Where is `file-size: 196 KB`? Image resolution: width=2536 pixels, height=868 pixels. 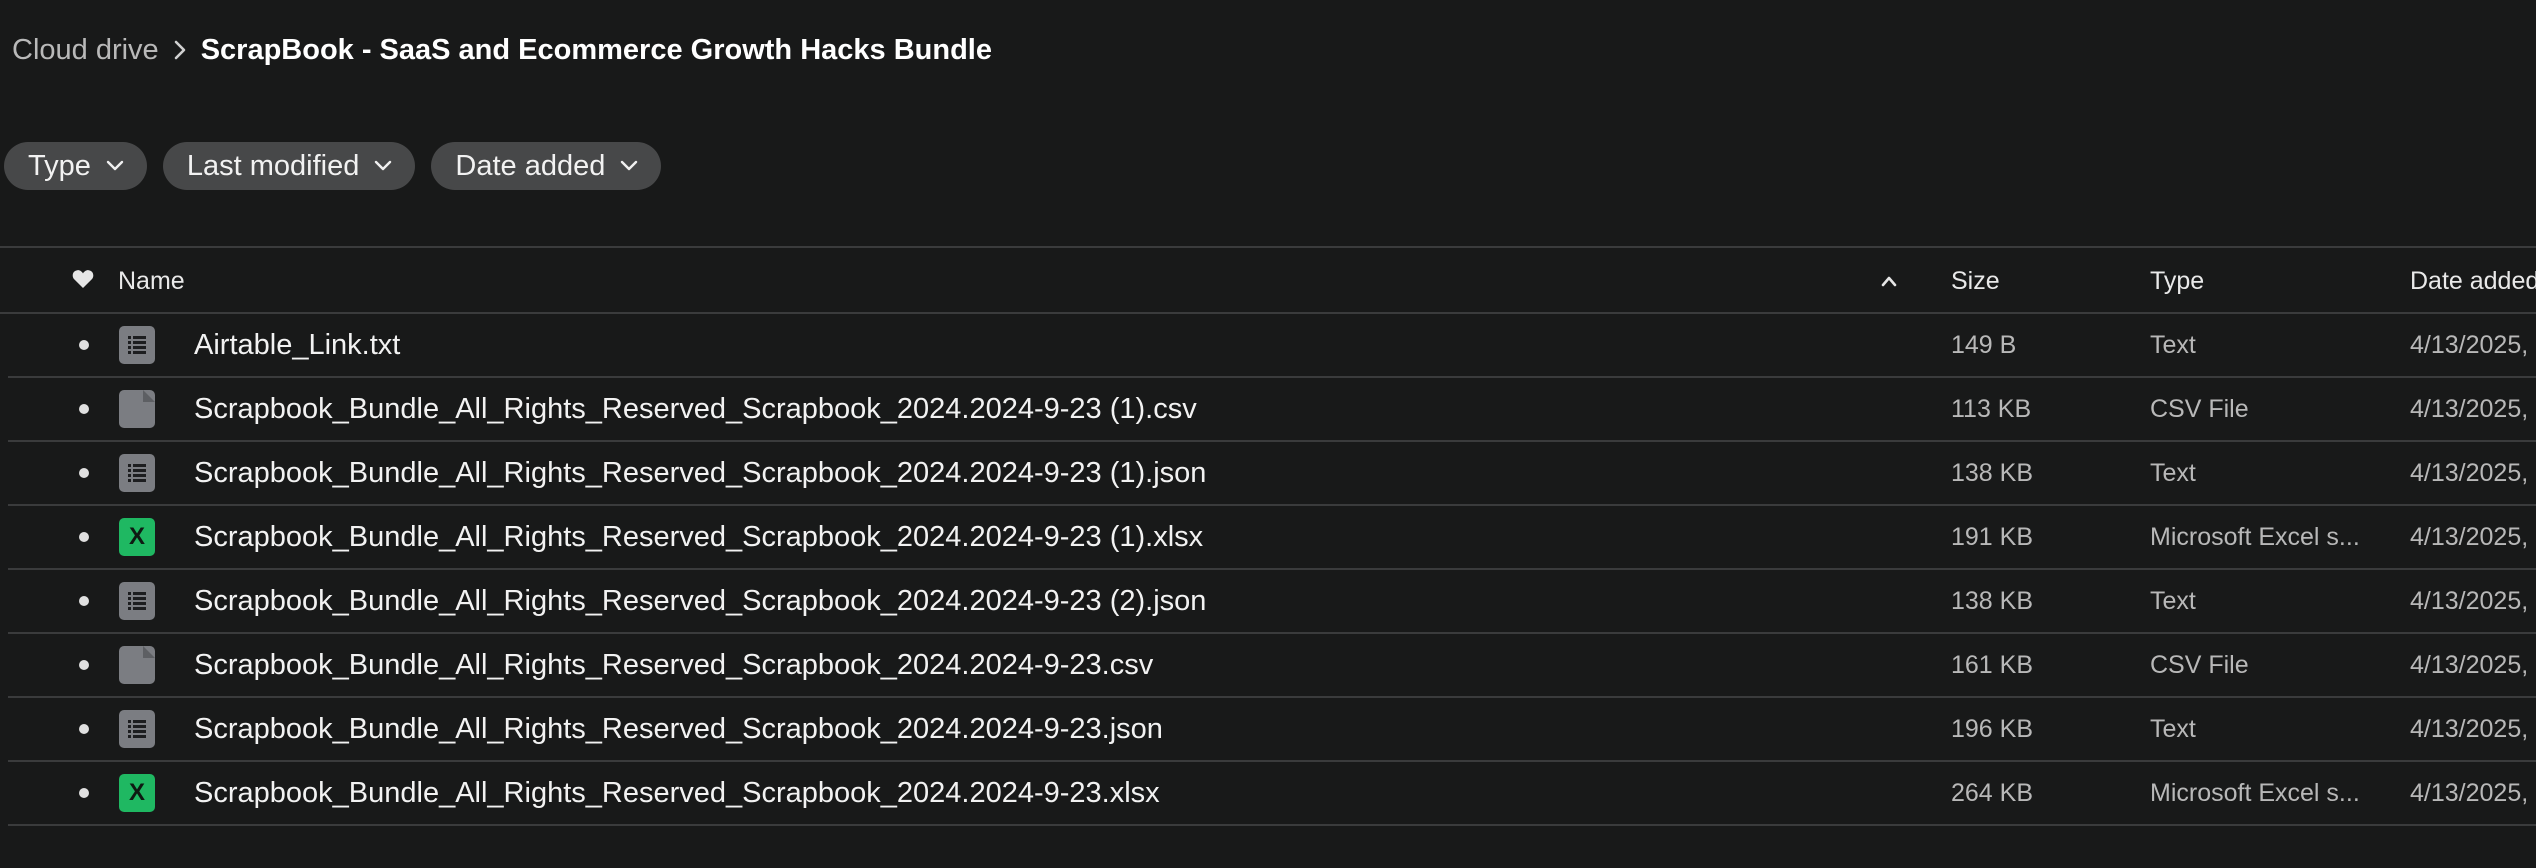 file-size: 196 KB is located at coordinates (1992, 728).